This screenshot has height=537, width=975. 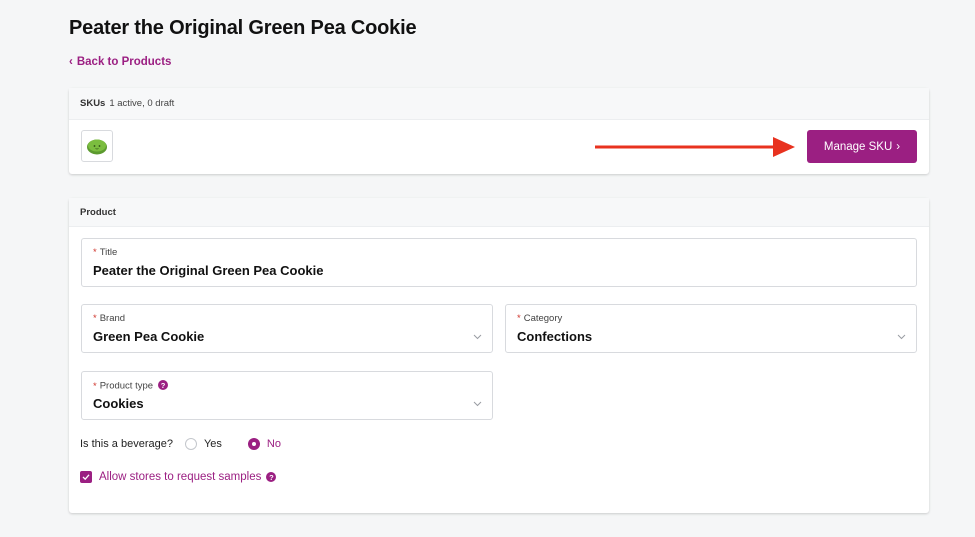 What do you see at coordinates (93, 103) in the screenshot?
I see `skus-heading: SKUs` at bounding box center [93, 103].